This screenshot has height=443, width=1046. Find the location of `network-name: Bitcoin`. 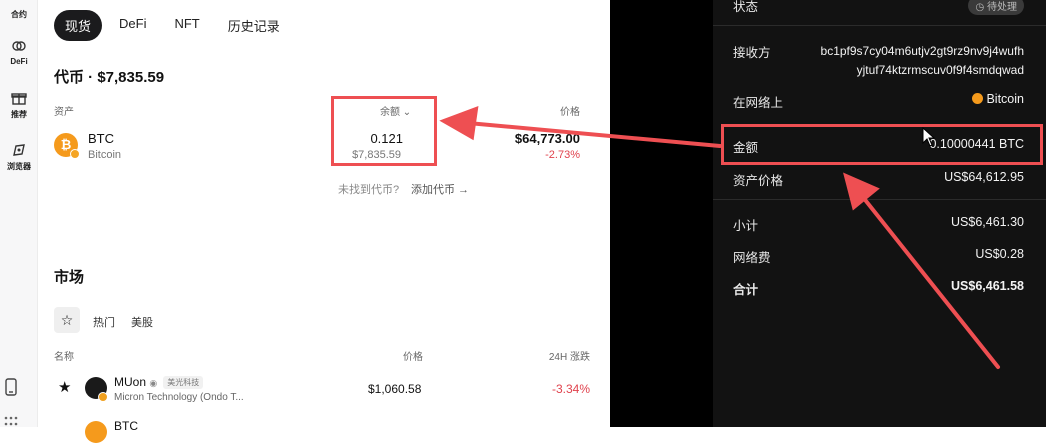

network-name: Bitcoin is located at coordinates (1005, 99).